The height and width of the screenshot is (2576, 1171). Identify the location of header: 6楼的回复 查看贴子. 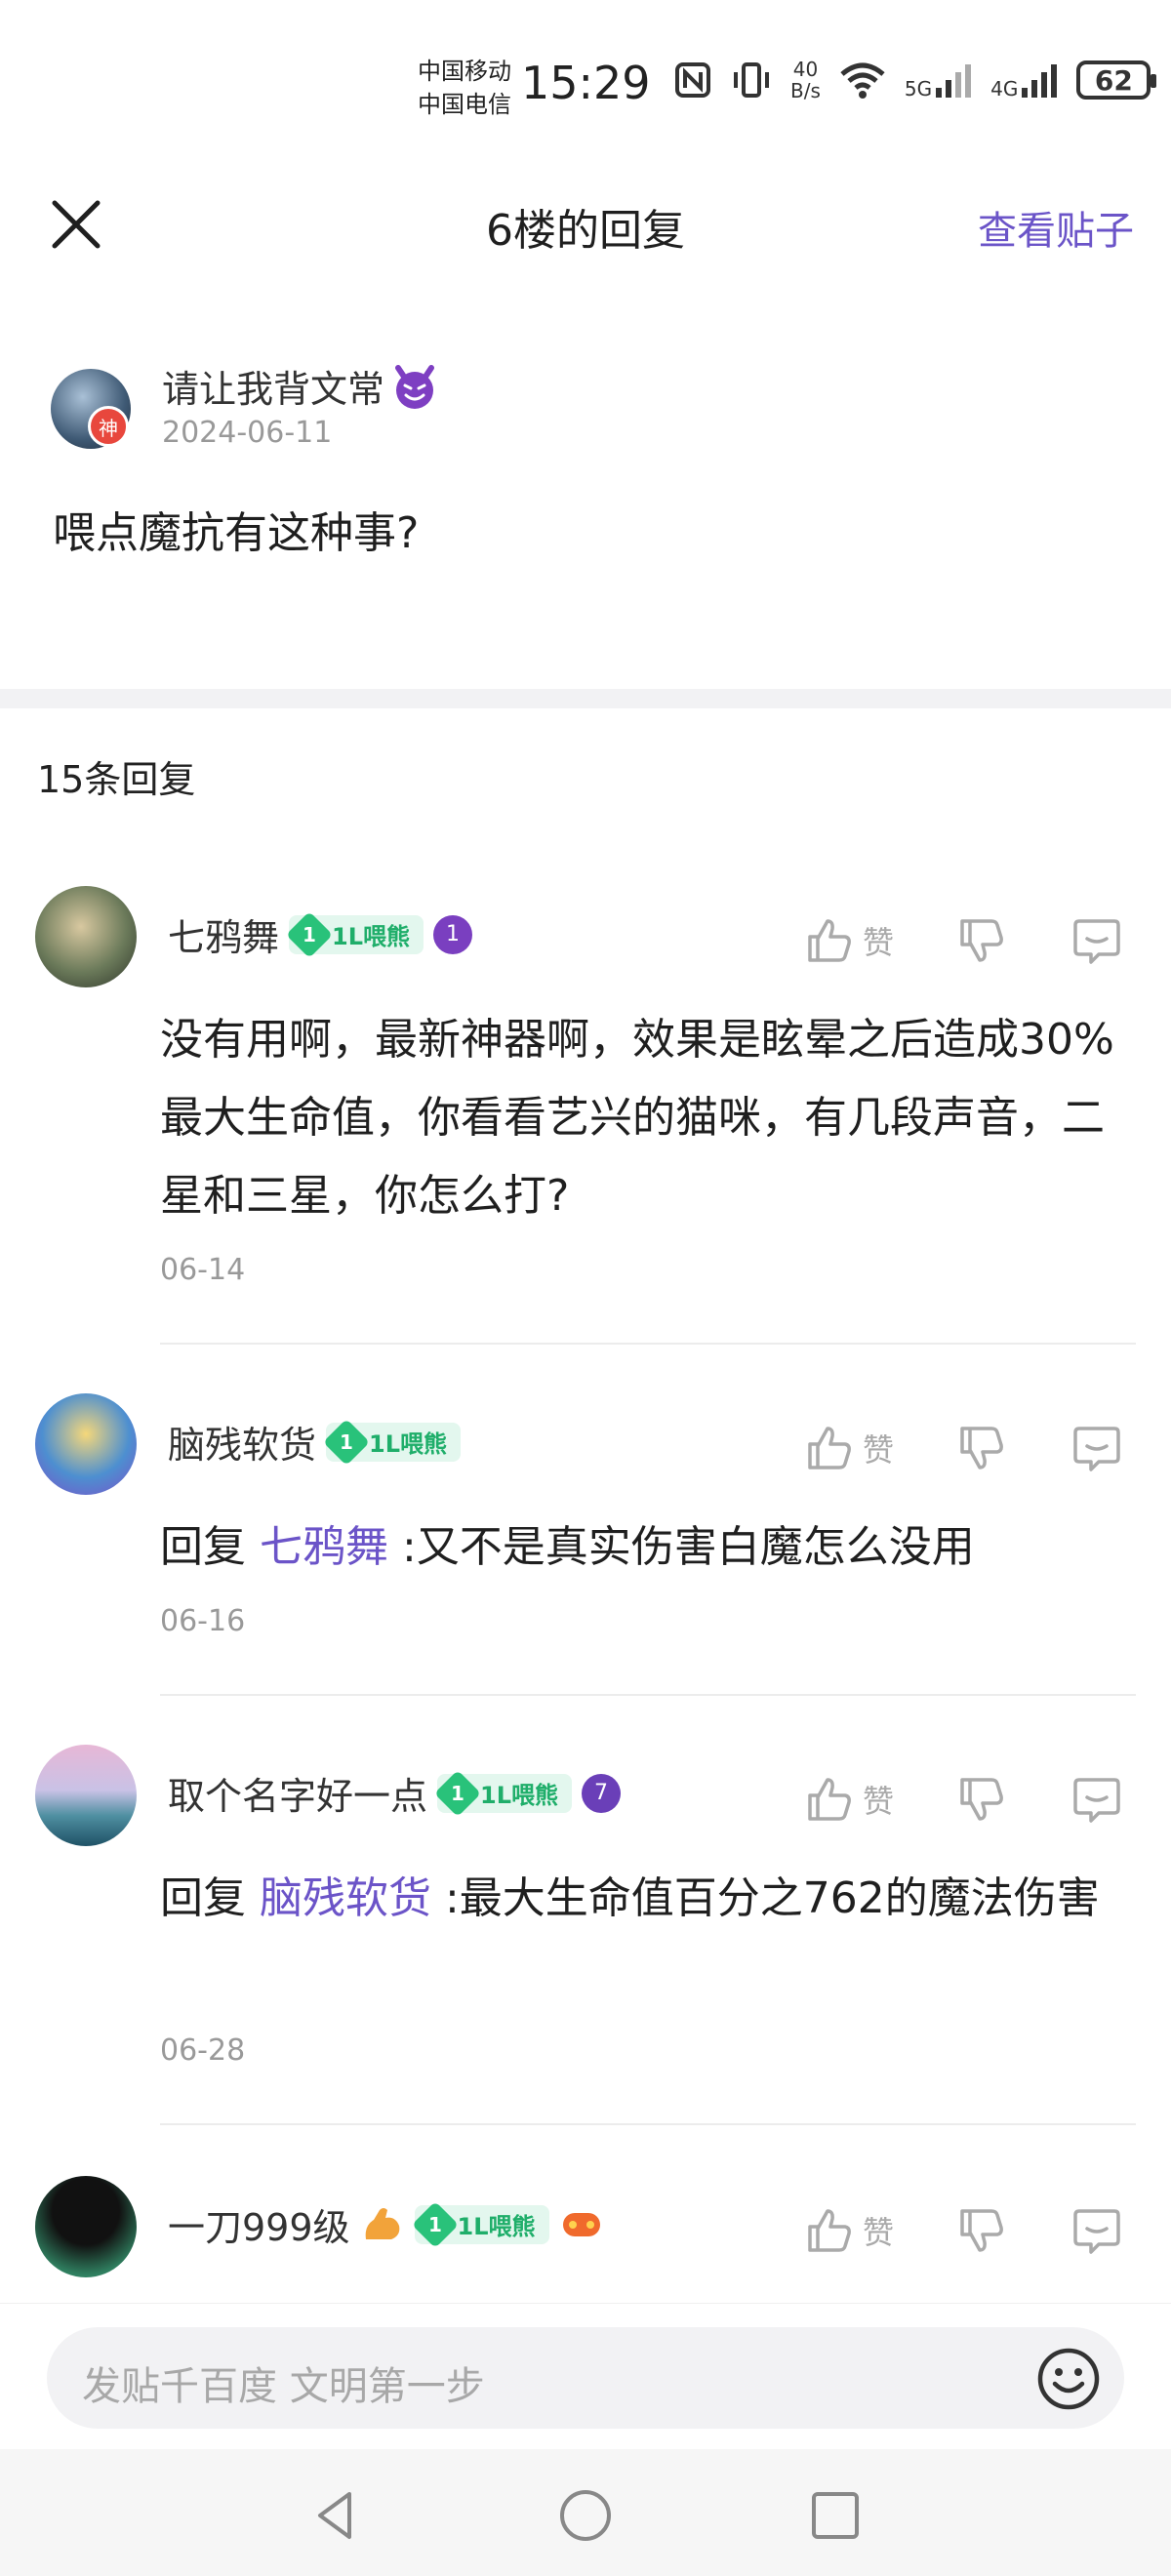
(585, 224).